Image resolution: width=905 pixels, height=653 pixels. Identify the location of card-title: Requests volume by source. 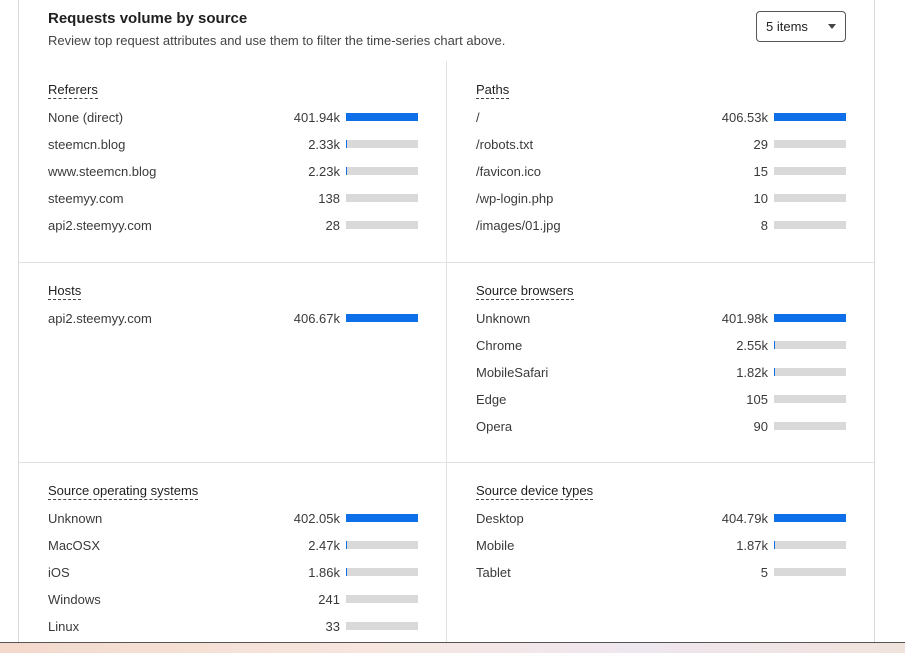
(148, 18).